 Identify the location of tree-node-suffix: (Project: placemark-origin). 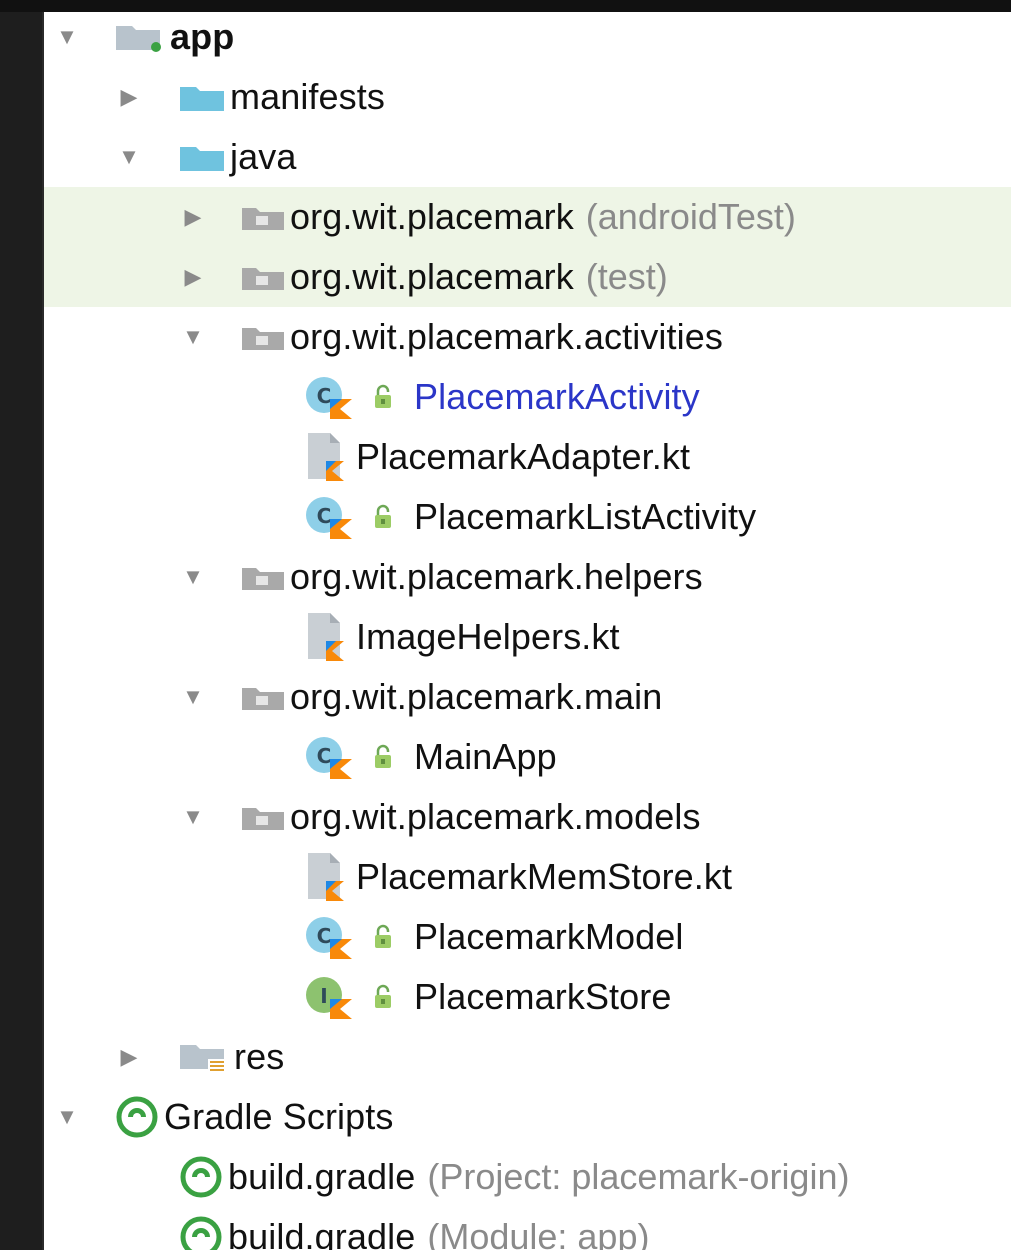
(638, 1176).